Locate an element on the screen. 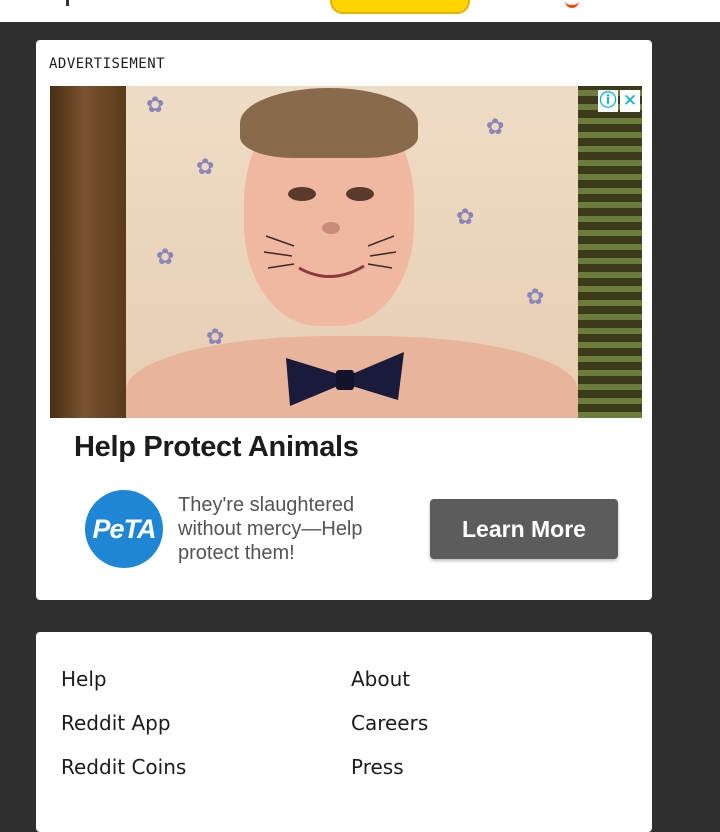 This screenshot has height=832, width=720. footer-link-press: Press is located at coordinates (389, 772).